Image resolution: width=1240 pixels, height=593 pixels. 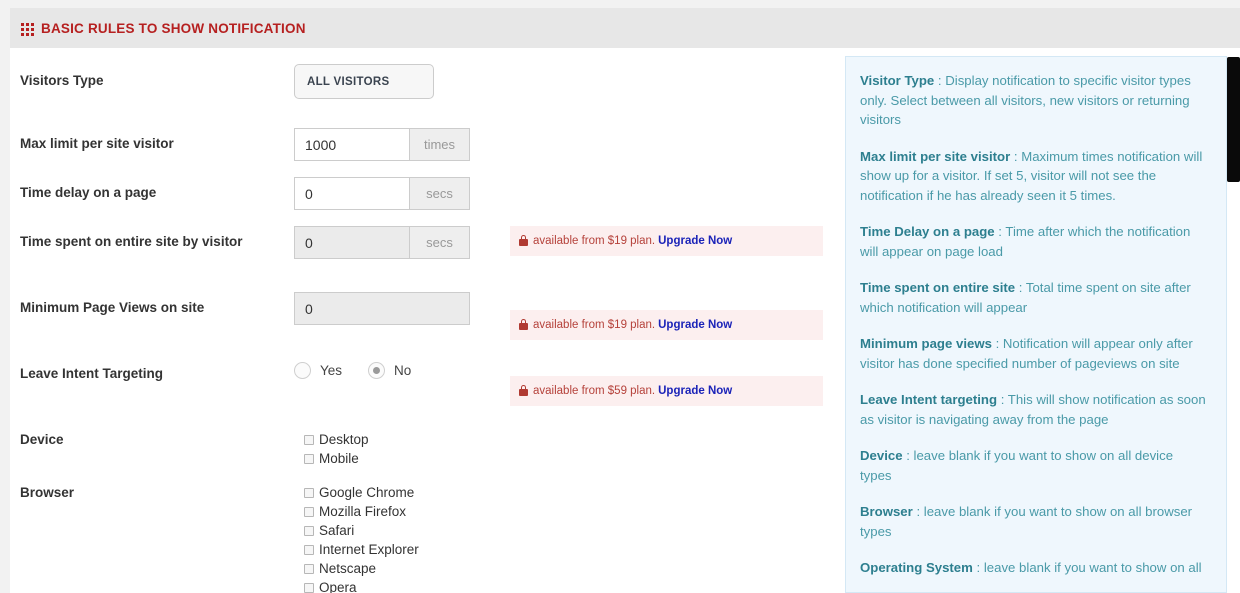 What do you see at coordinates (302, 370) in the screenshot?
I see `radio-yes-control` at bounding box center [302, 370].